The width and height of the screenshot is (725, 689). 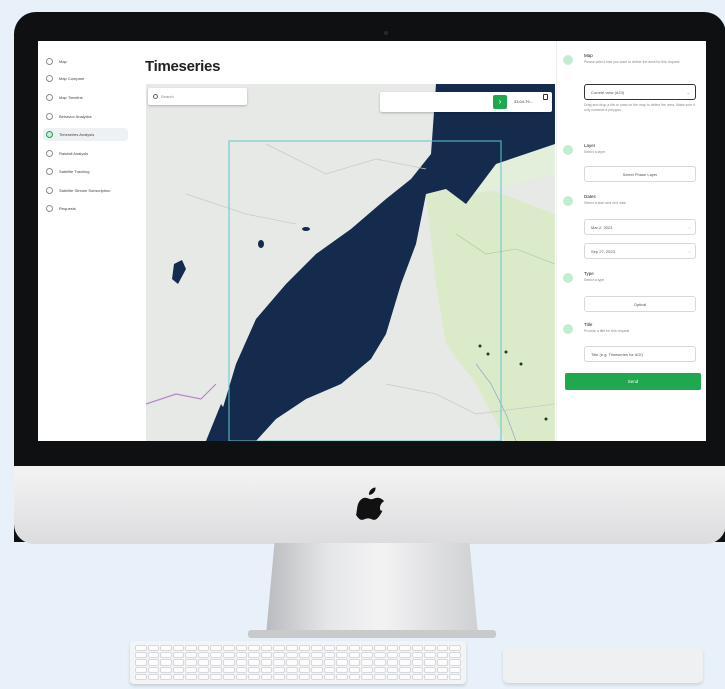 What do you see at coordinates (49, 208) in the screenshot?
I see `requests-icon` at bounding box center [49, 208].